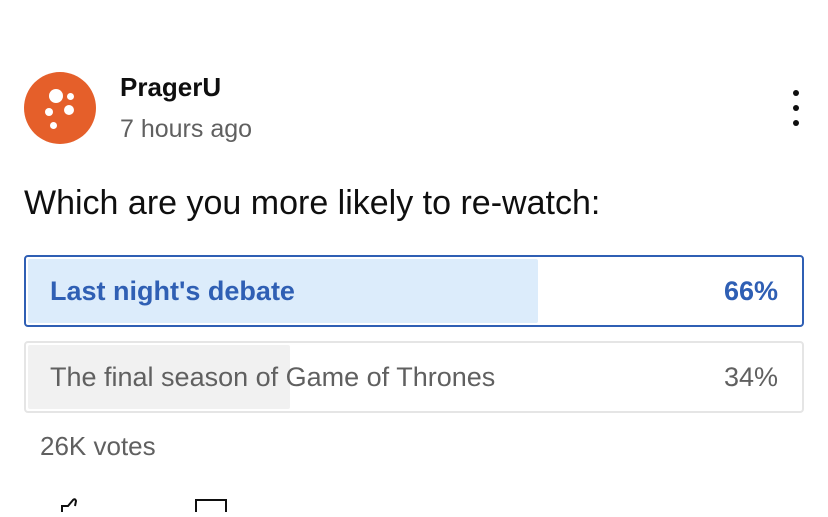 This screenshot has height=517, width=828. I want to click on poll-option-label: Last night's debate, so click(172, 290).